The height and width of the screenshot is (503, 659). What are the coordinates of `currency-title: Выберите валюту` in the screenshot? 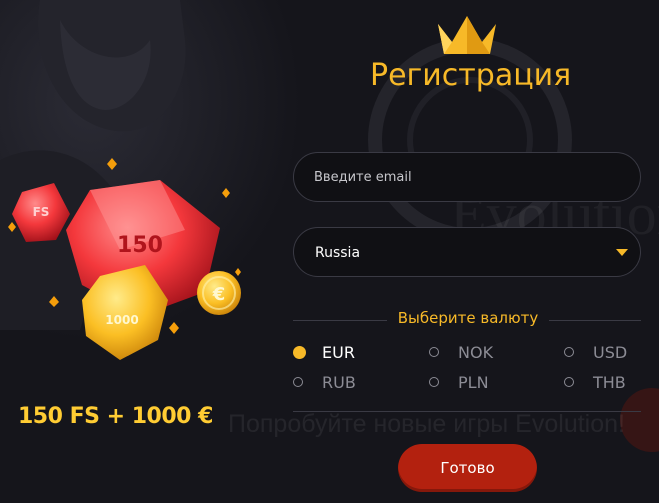 It's located at (468, 318).